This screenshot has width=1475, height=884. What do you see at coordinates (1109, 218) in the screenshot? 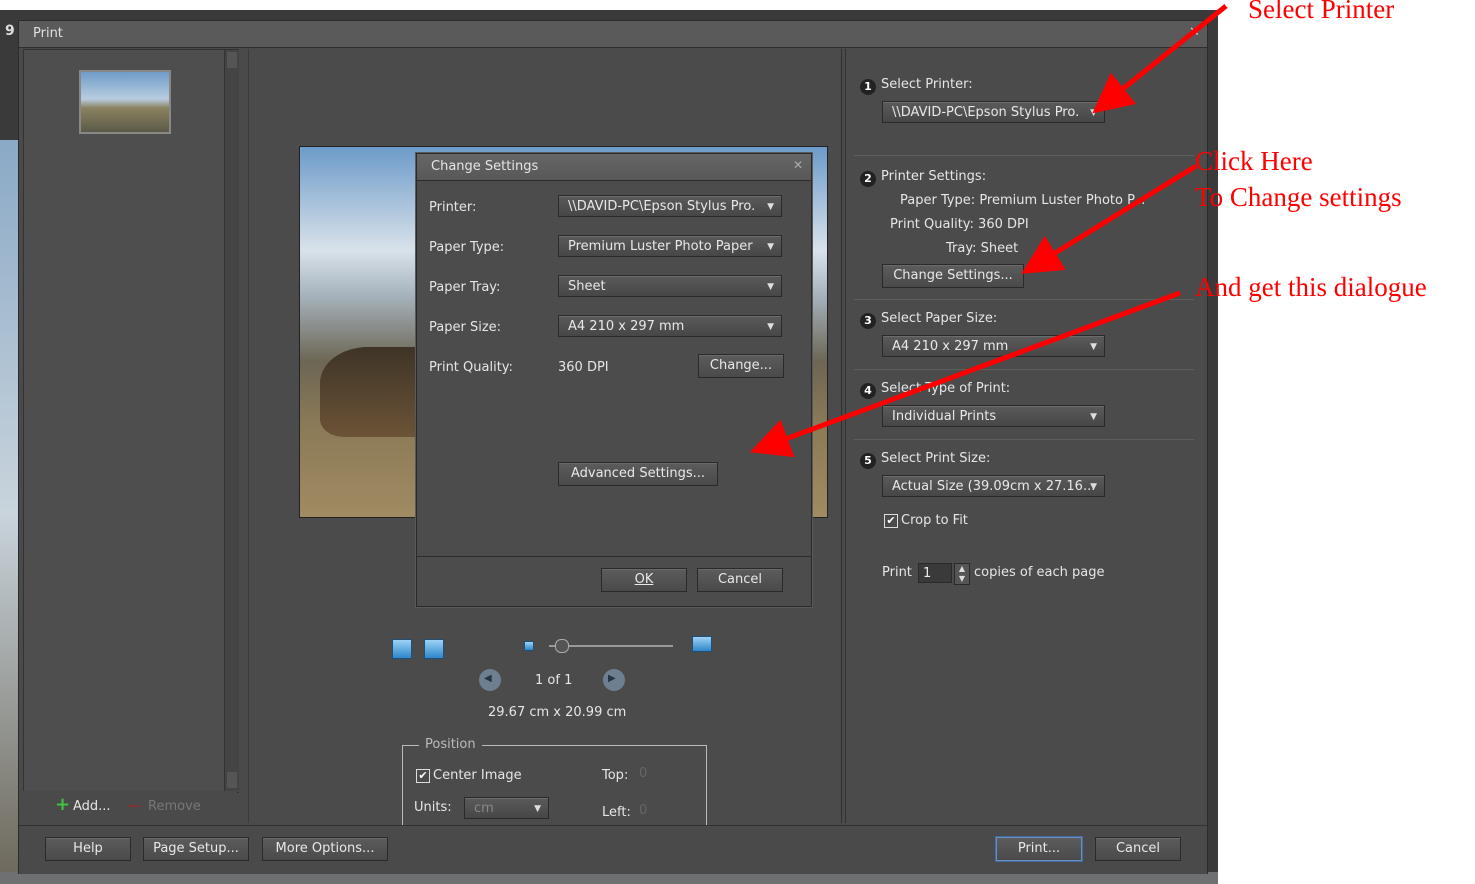
I see `arrow-change-settings` at bounding box center [1109, 218].